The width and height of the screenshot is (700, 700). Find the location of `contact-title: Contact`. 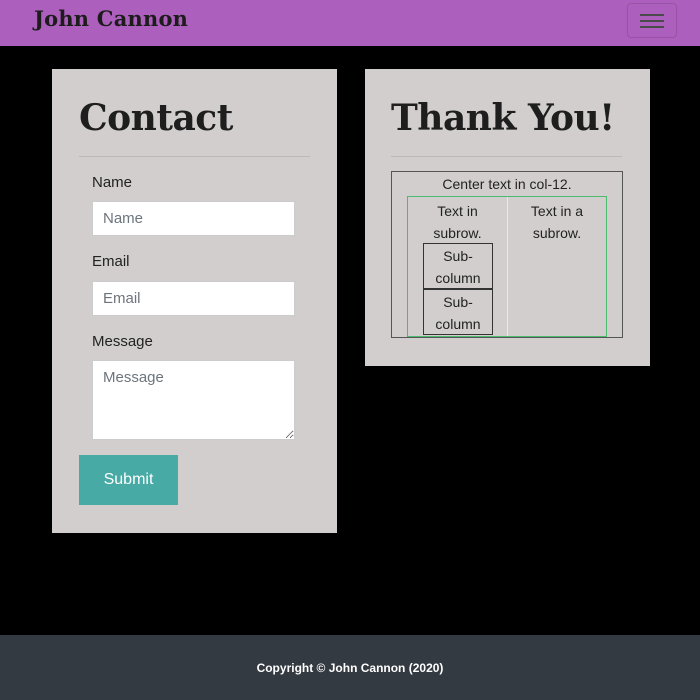

contact-title: Contact is located at coordinates (156, 118).